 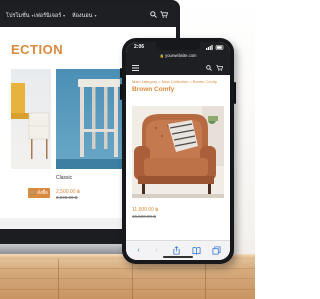 I want to click on status-time: 2:06, so click(x=139, y=47).